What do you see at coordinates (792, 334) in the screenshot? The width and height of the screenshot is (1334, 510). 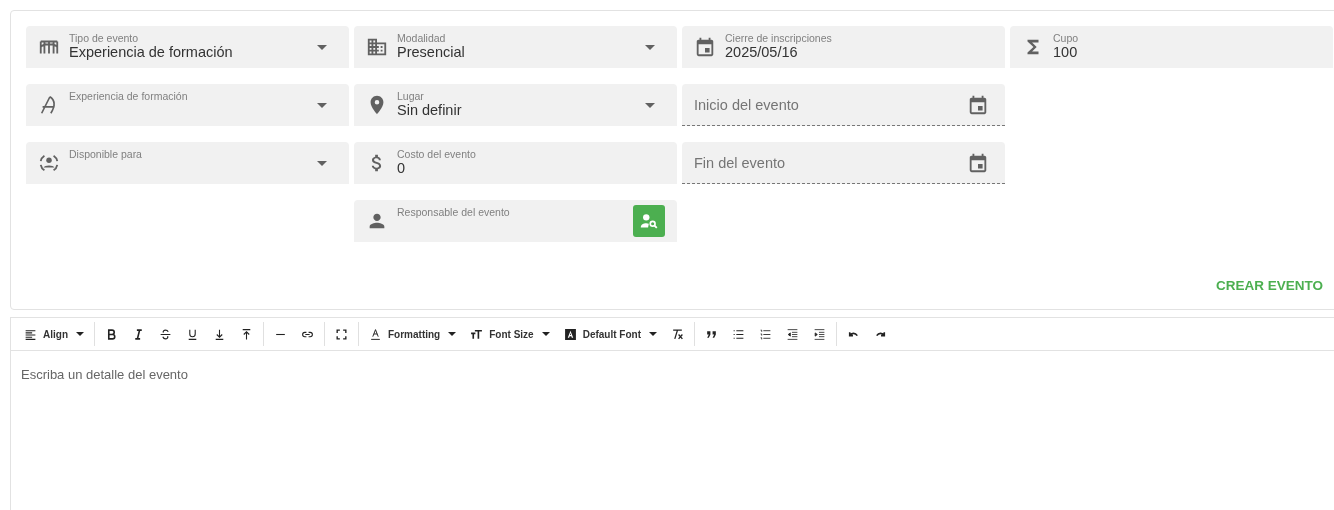 I see `outdent-icon` at bounding box center [792, 334].